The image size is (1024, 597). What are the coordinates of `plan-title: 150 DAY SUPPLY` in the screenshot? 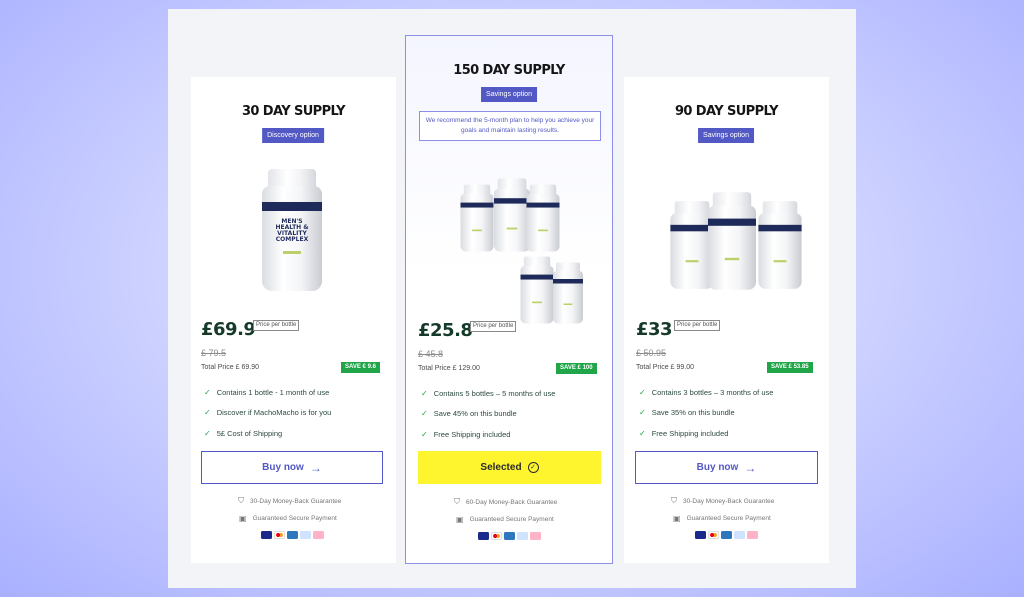 It's located at (509, 70).